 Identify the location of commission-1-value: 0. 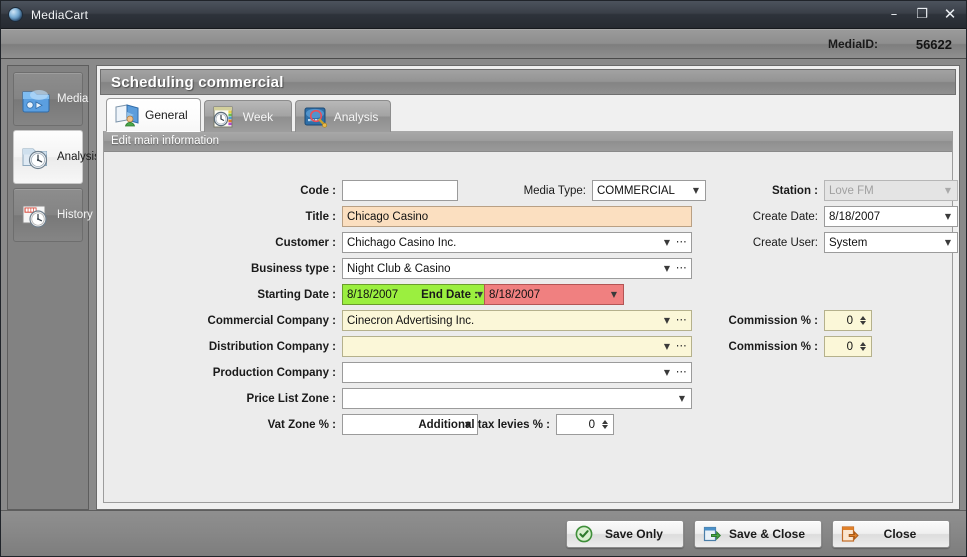
(849, 320).